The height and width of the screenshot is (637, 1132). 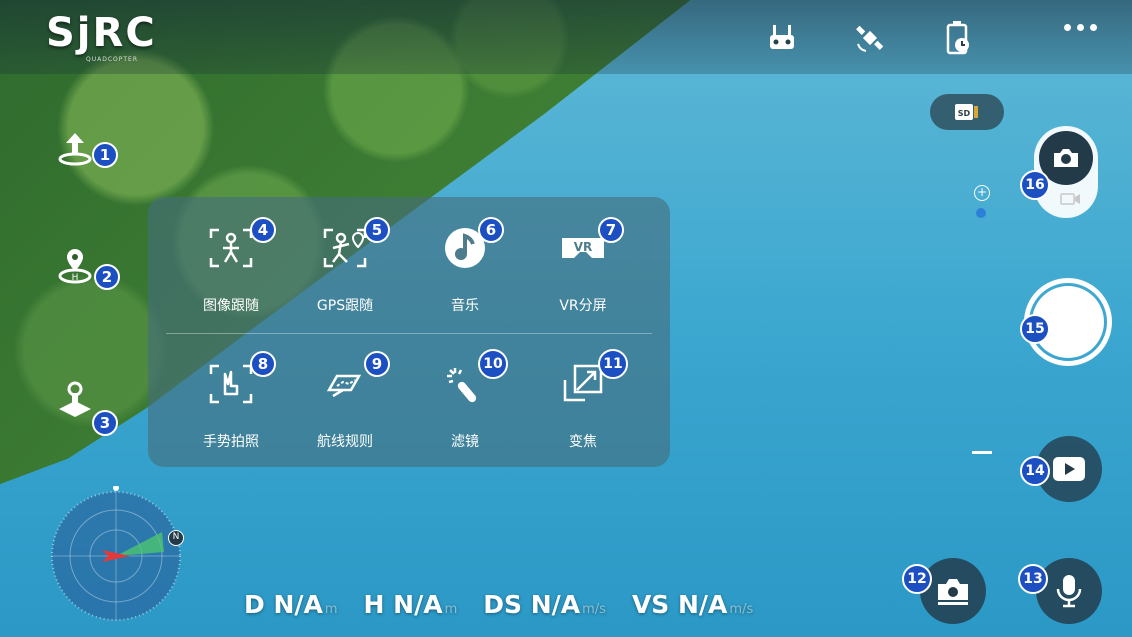 What do you see at coordinates (981, 213) in the screenshot?
I see `zoom-level-indicator` at bounding box center [981, 213].